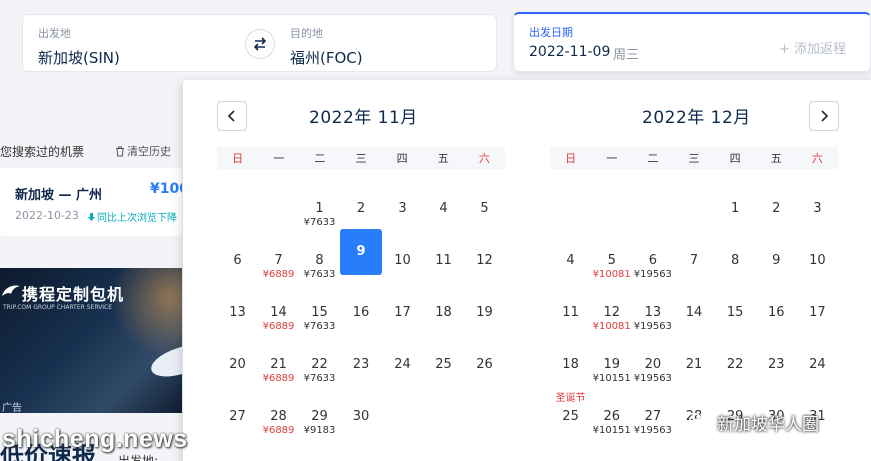 The image size is (871, 461). Describe the element at coordinates (326, 57) in the screenshot. I see `destination-value: 福州(FOC)` at that location.